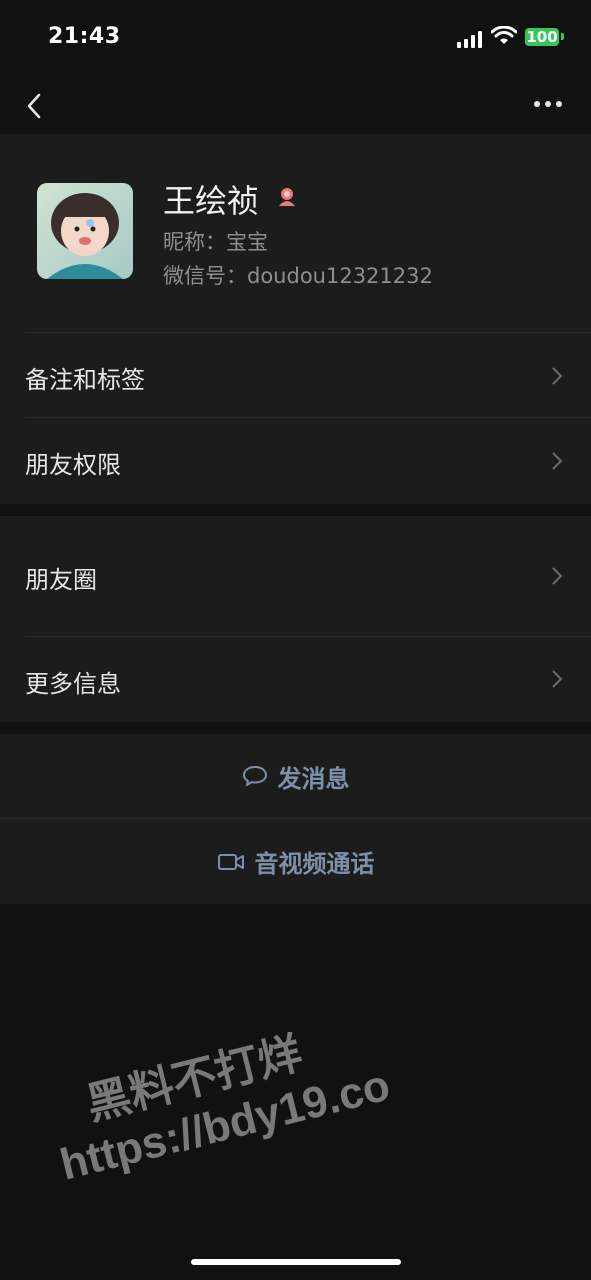 Image resolution: width=591 pixels, height=1280 pixels. What do you see at coordinates (298, 276) in the screenshot?
I see `wechat-id: 微信号：doudou12321232` at bounding box center [298, 276].